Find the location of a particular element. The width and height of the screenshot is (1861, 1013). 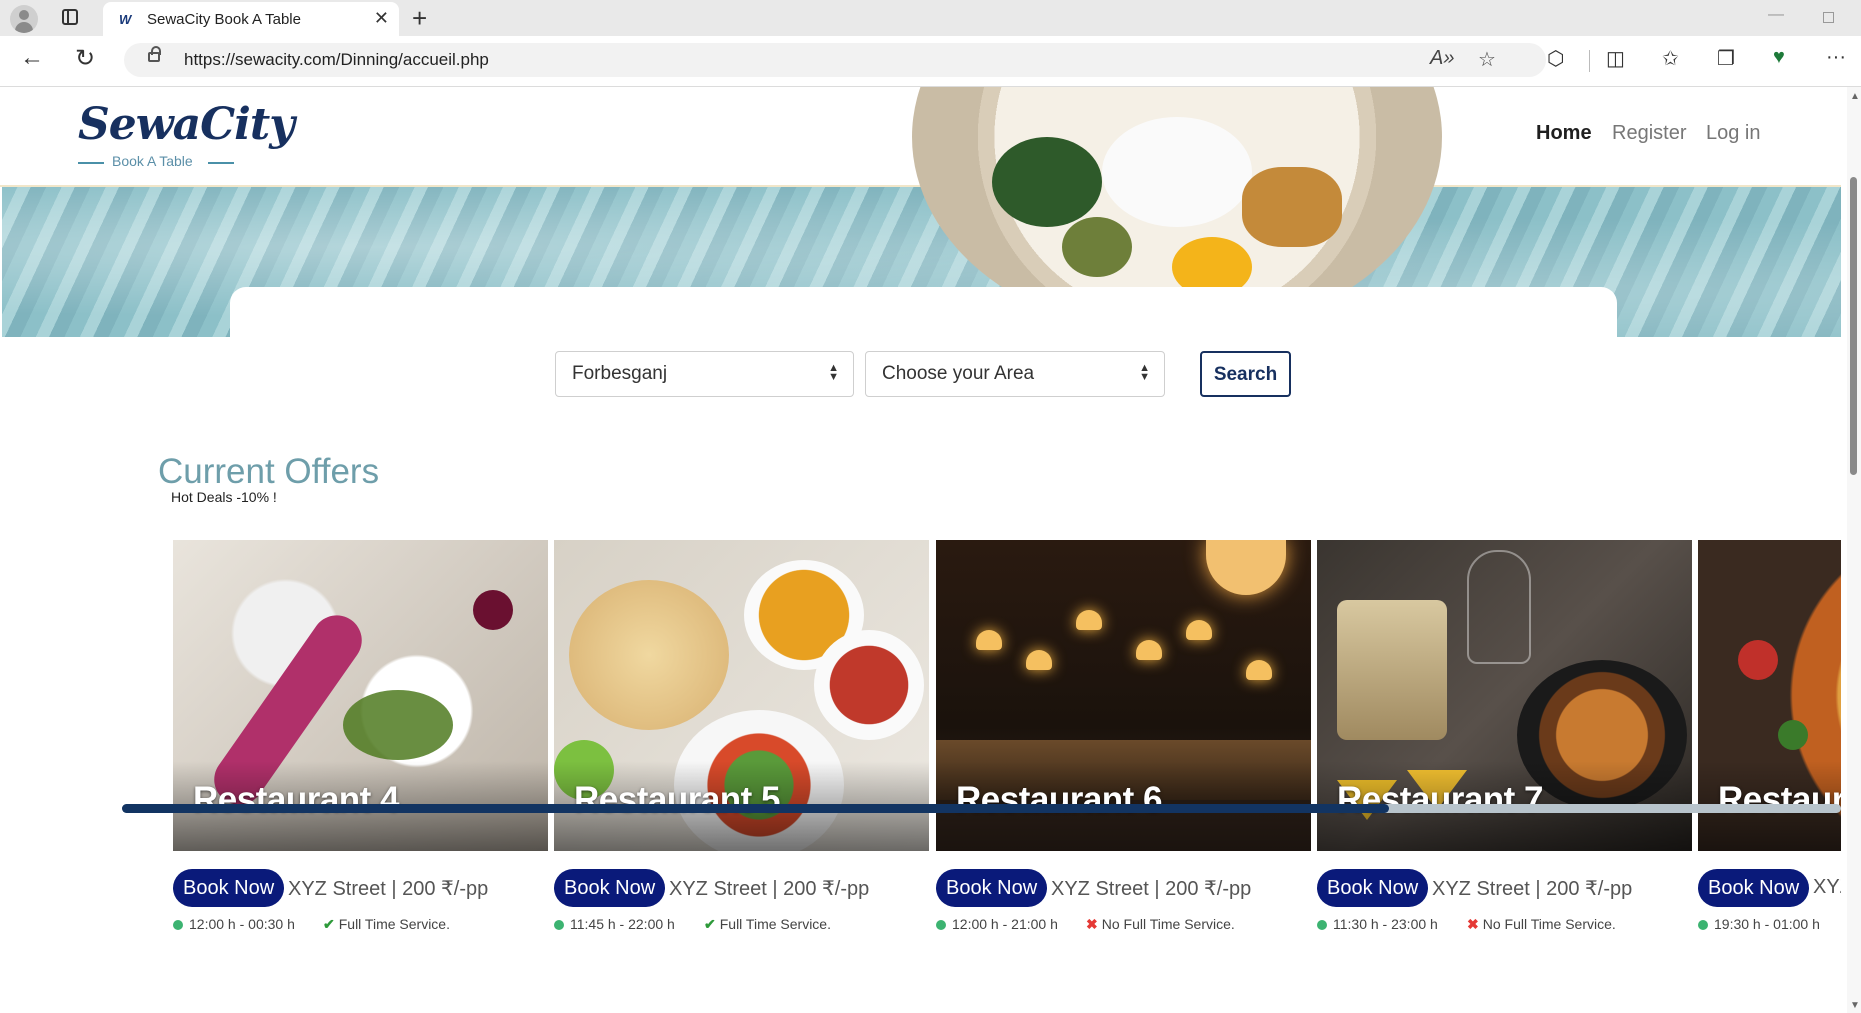

nav-login-link: Log in is located at coordinates (1733, 133).